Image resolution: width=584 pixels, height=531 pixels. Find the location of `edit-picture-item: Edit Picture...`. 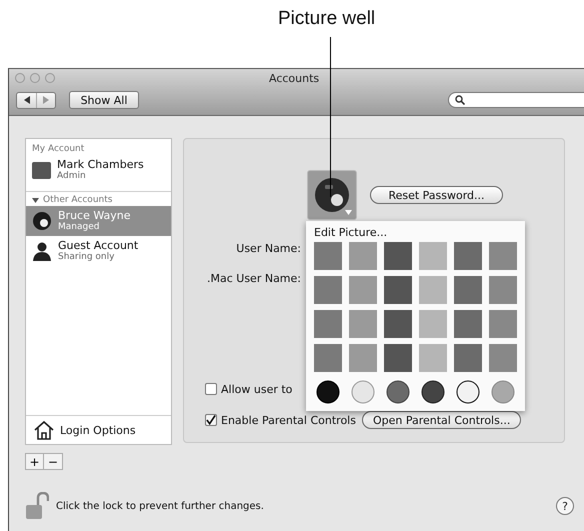

edit-picture-item: Edit Picture... is located at coordinates (415, 233).